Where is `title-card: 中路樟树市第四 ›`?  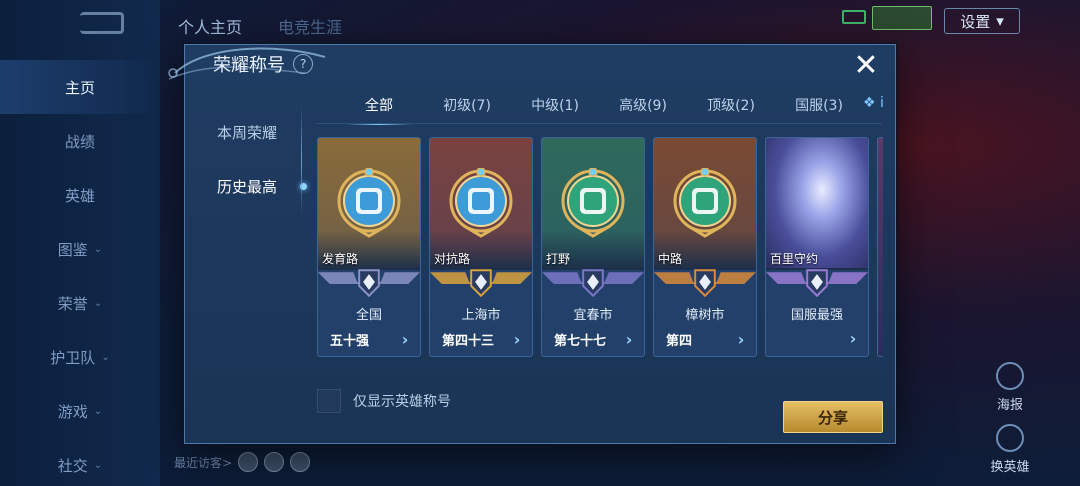 title-card: 中路樟树市第四 › is located at coordinates (705, 247).